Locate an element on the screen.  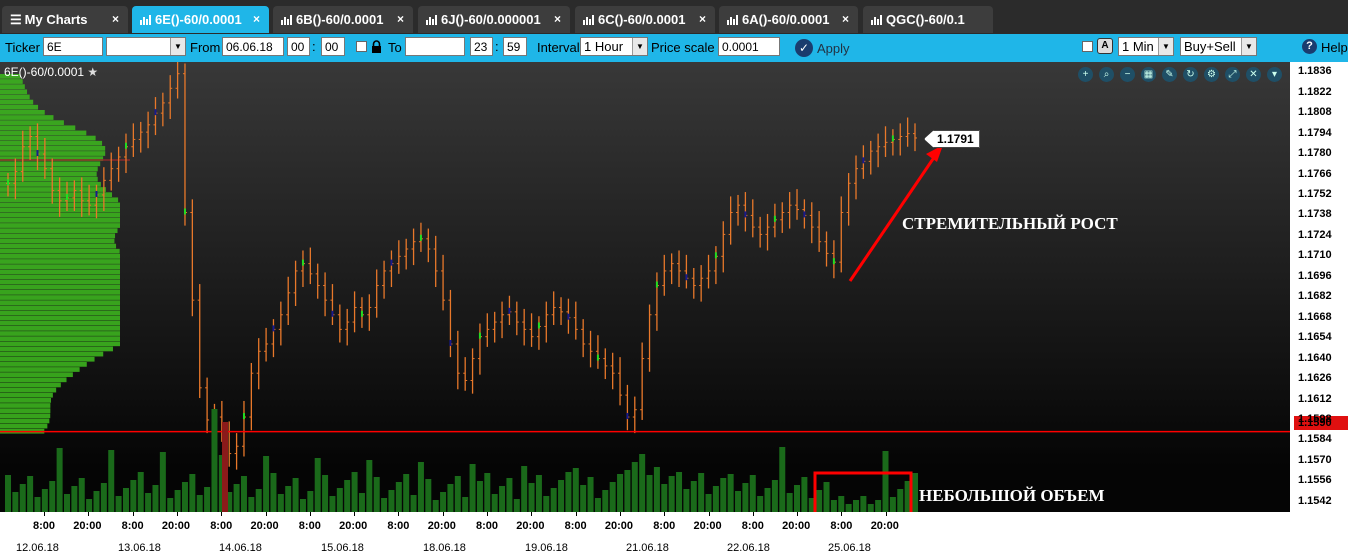
checkmark-icon: ✓ is located at coordinates (804, 48).